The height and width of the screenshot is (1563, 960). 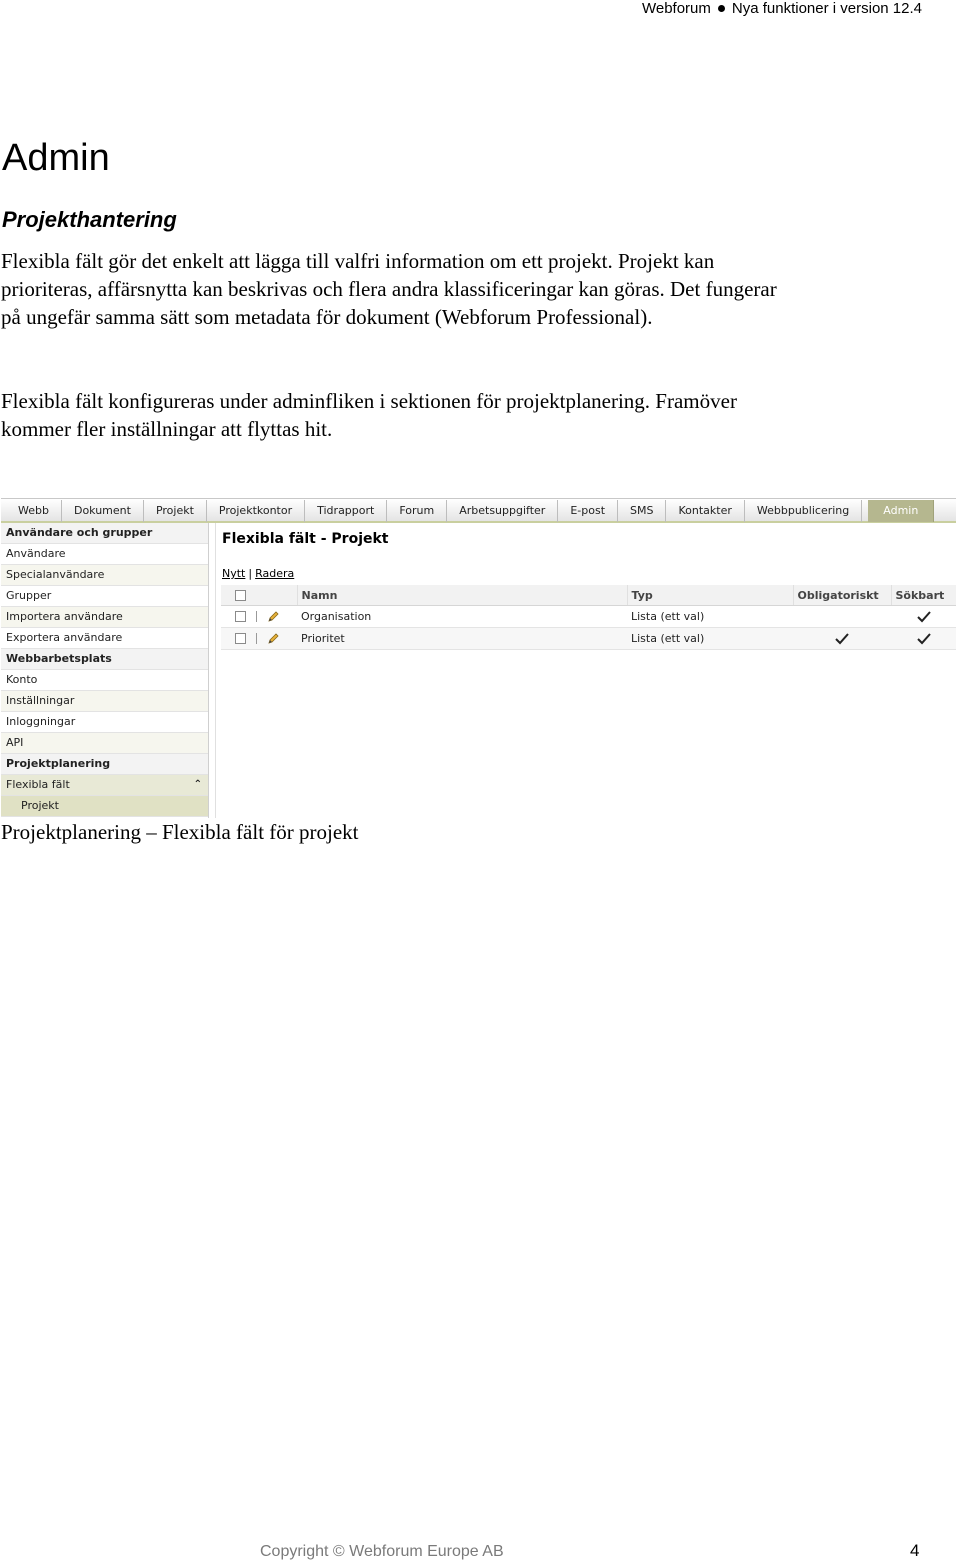 What do you see at coordinates (462, 638) in the screenshot?
I see `cell-name: Prioritet` at bounding box center [462, 638].